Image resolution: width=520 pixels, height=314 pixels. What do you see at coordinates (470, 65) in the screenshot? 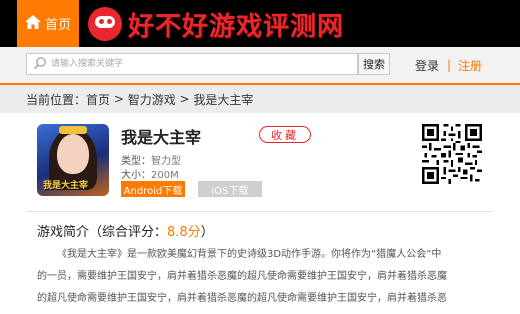
I see `register-link: 注册` at bounding box center [470, 65].